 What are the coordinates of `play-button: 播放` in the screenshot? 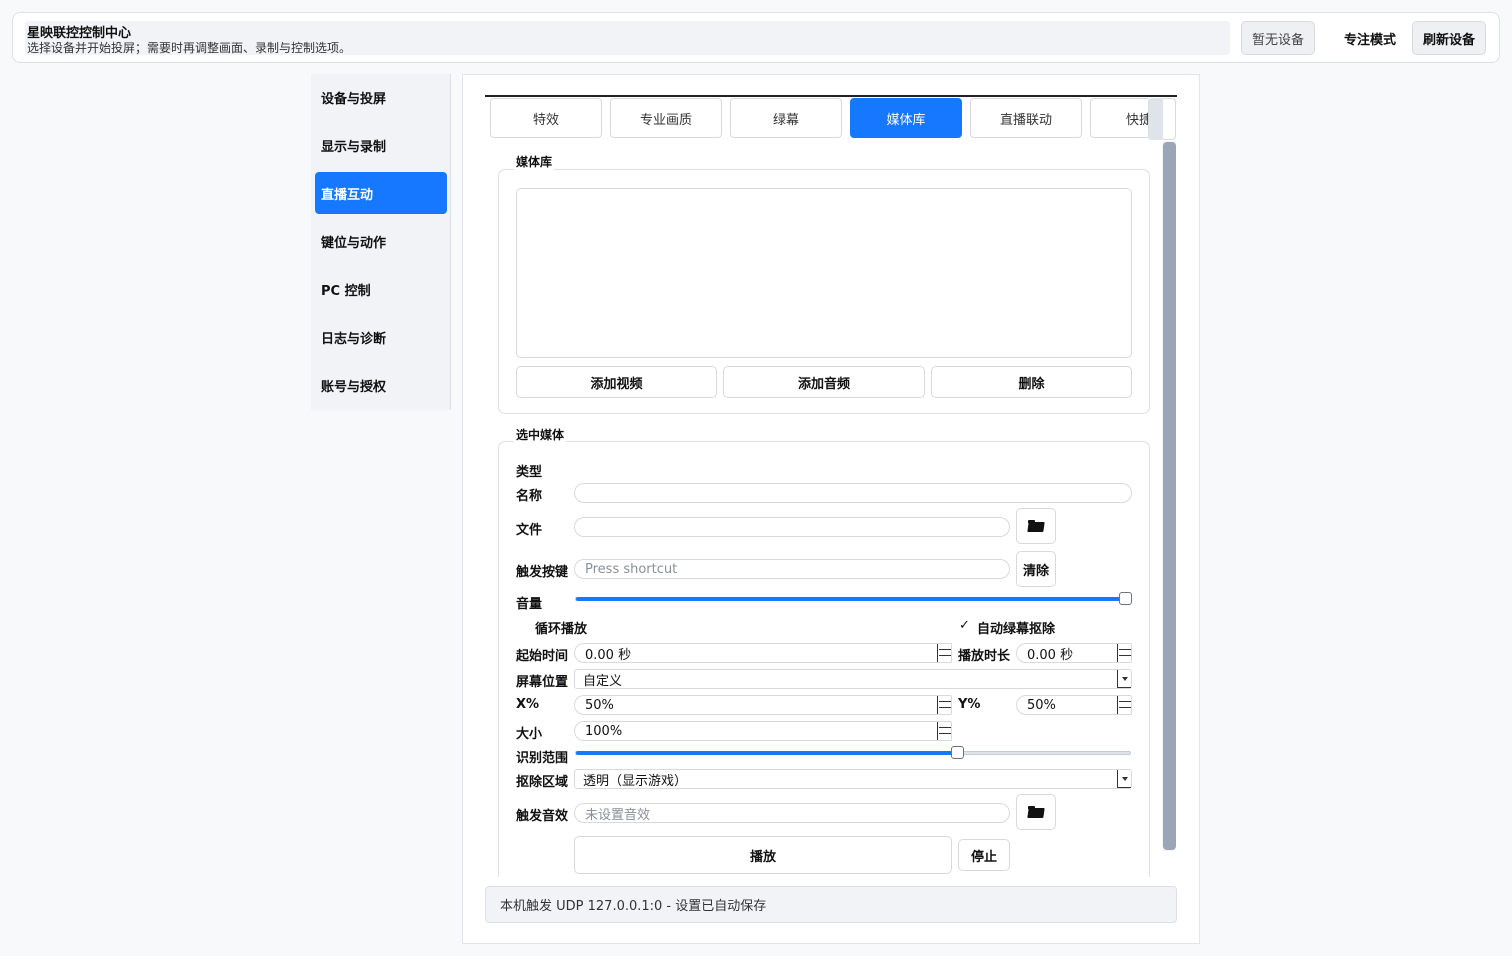 It's located at (763, 855).